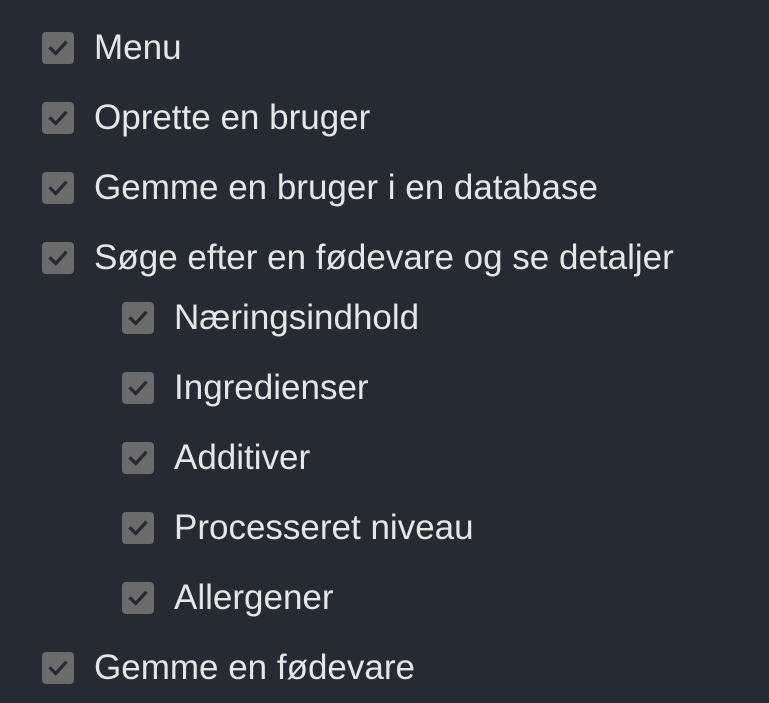 The image size is (769, 703). What do you see at coordinates (242, 457) in the screenshot?
I see `task-label: Additiver` at bounding box center [242, 457].